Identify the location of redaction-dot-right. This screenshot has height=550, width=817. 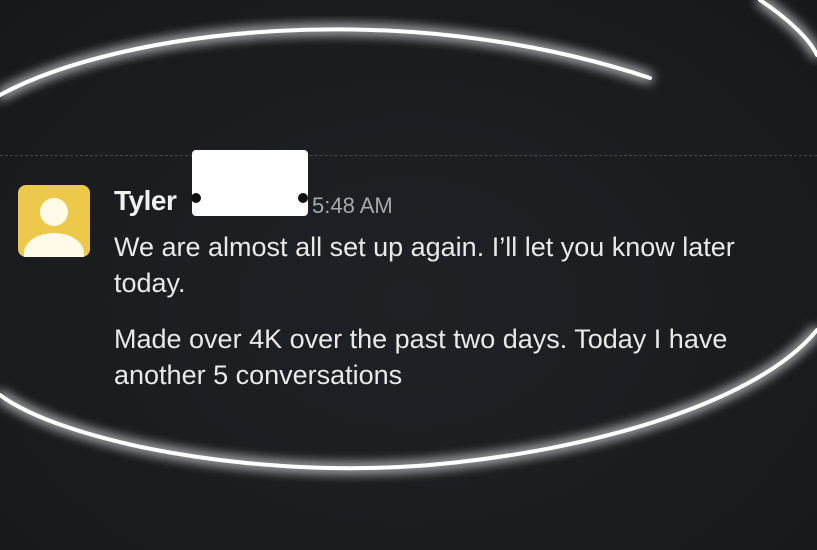
(303, 198).